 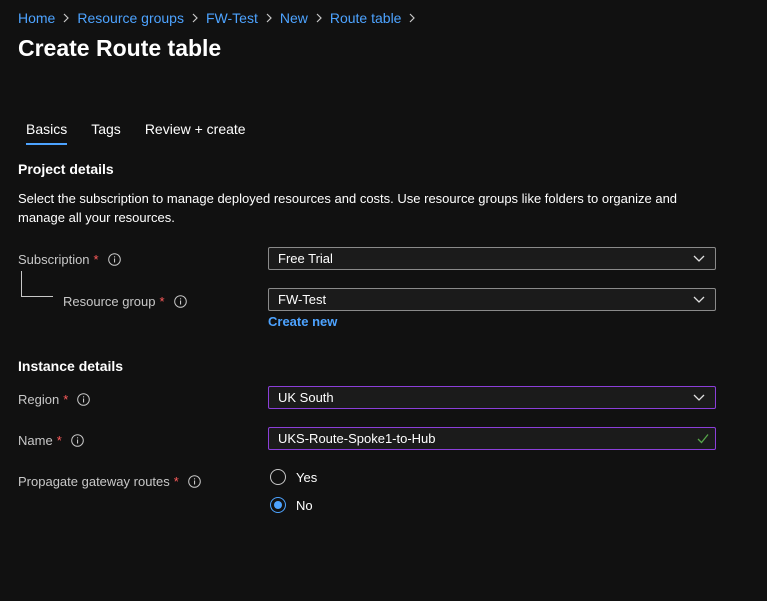 I want to click on create-new-link: Create new, so click(x=302, y=321).